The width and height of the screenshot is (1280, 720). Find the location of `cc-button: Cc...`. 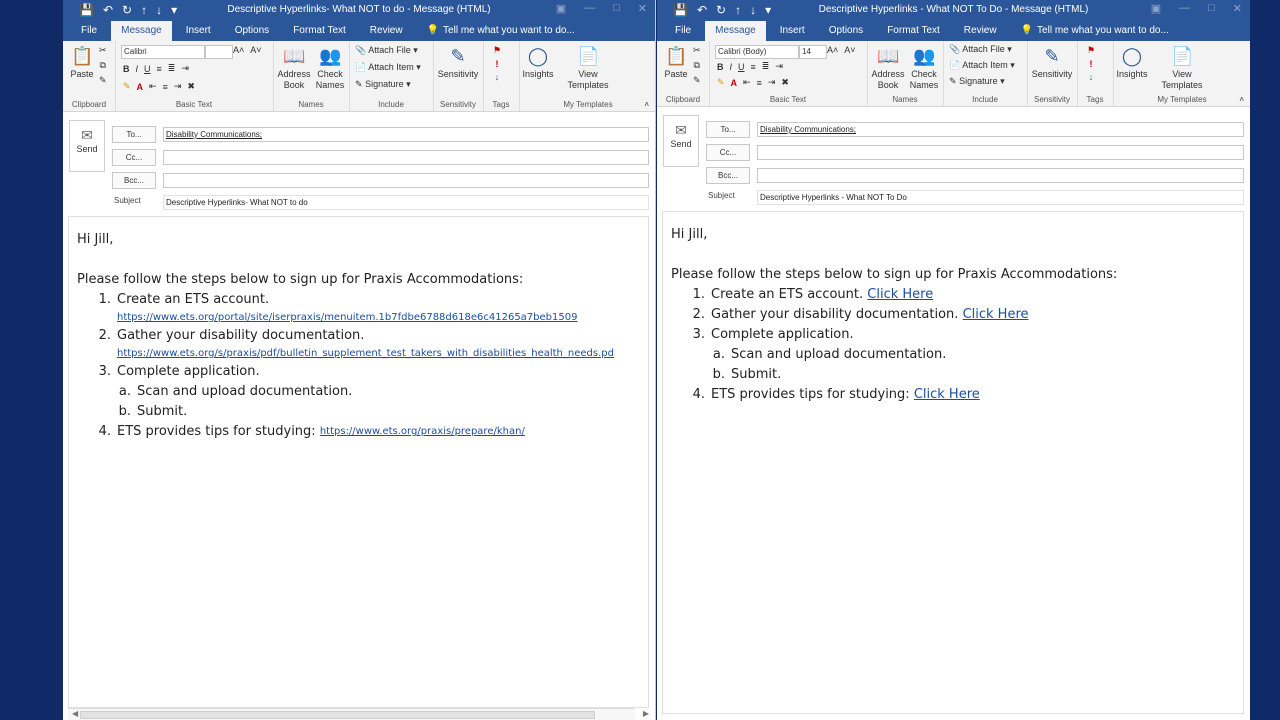

cc-button: Cc... is located at coordinates (728, 152).